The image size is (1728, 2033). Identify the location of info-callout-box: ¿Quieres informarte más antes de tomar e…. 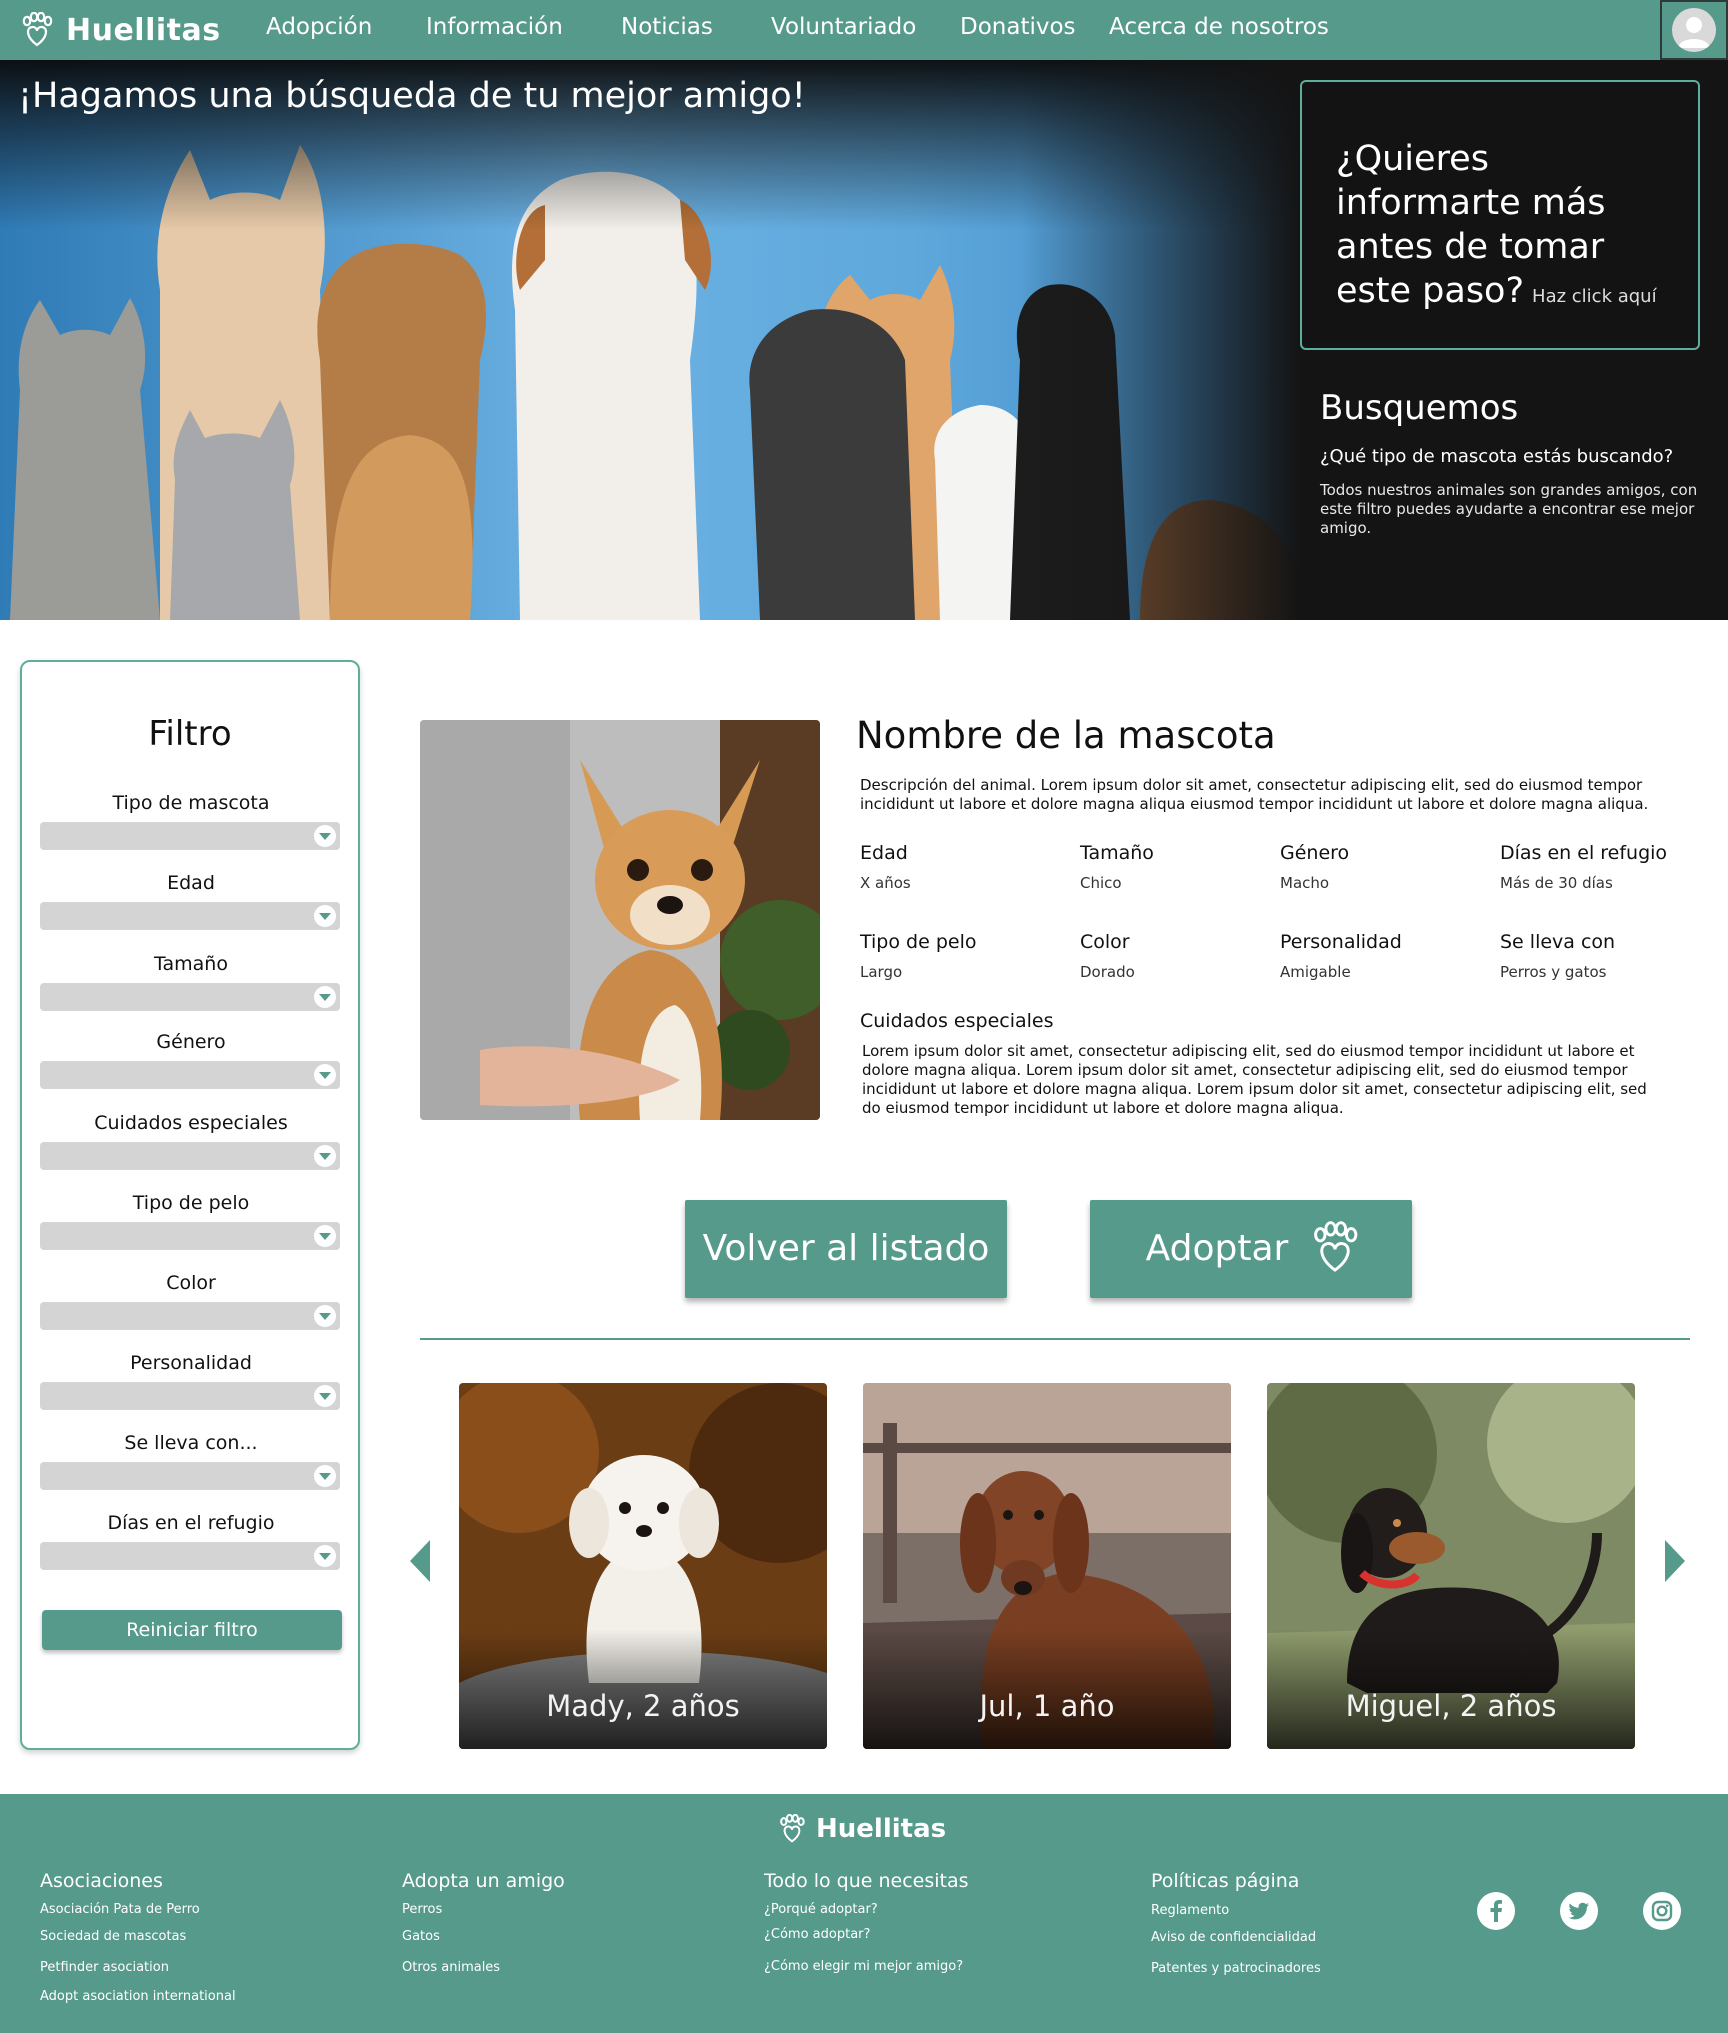
(1500, 215).